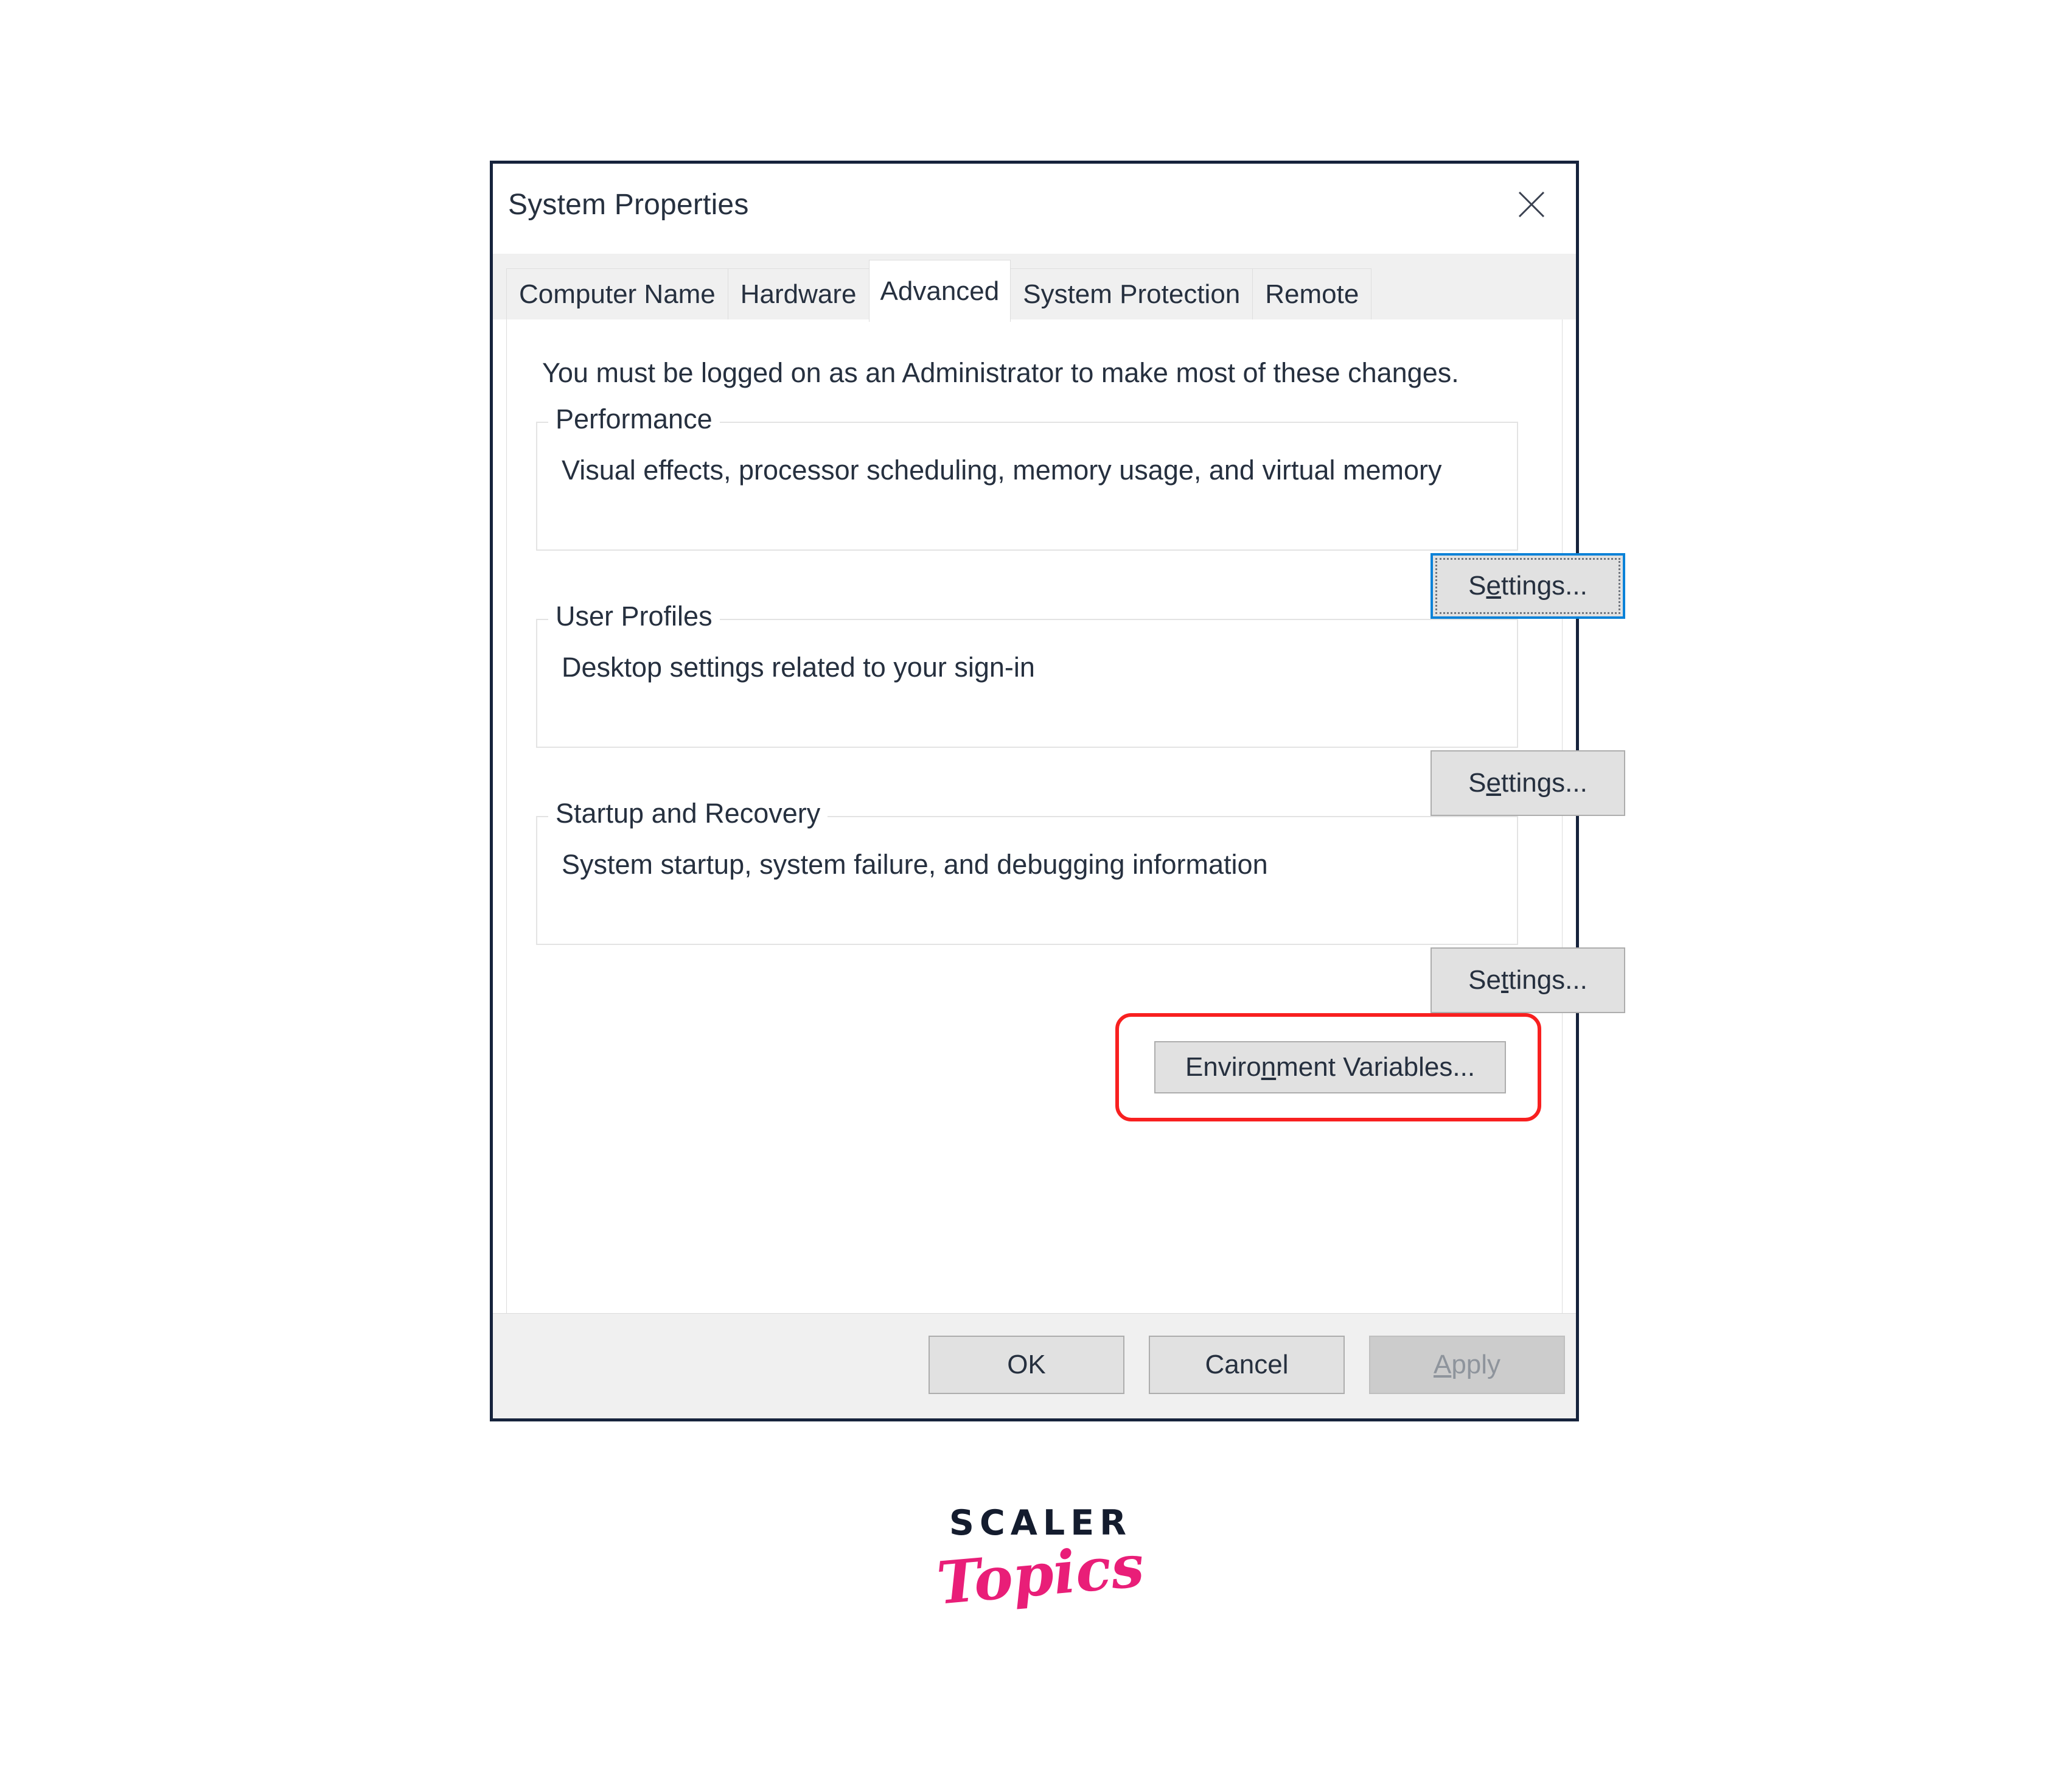 The width and height of the screenshot is (2070, 1792). Describe the element at coordinates (1531, 204) in the screenshot. I see `close-icon` at that location.